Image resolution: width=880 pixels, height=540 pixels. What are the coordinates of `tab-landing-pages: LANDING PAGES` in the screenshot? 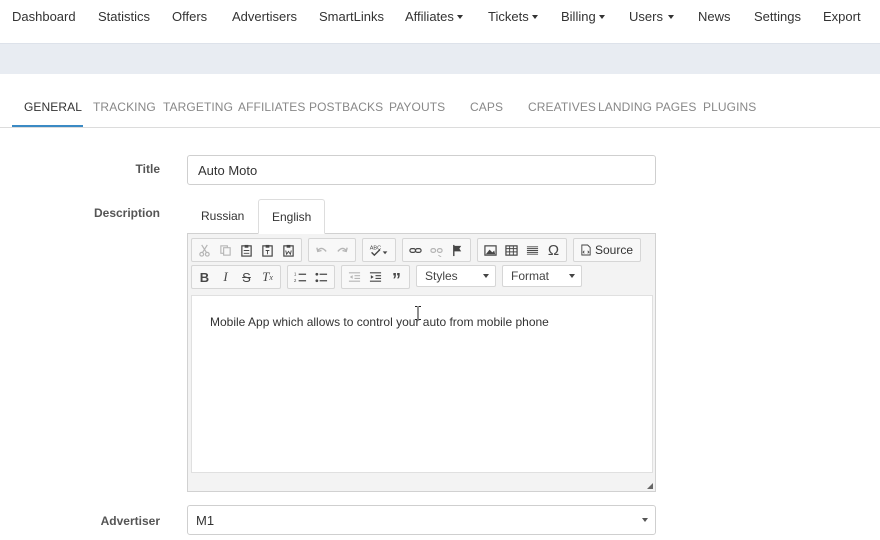 It's located at (647, 107).